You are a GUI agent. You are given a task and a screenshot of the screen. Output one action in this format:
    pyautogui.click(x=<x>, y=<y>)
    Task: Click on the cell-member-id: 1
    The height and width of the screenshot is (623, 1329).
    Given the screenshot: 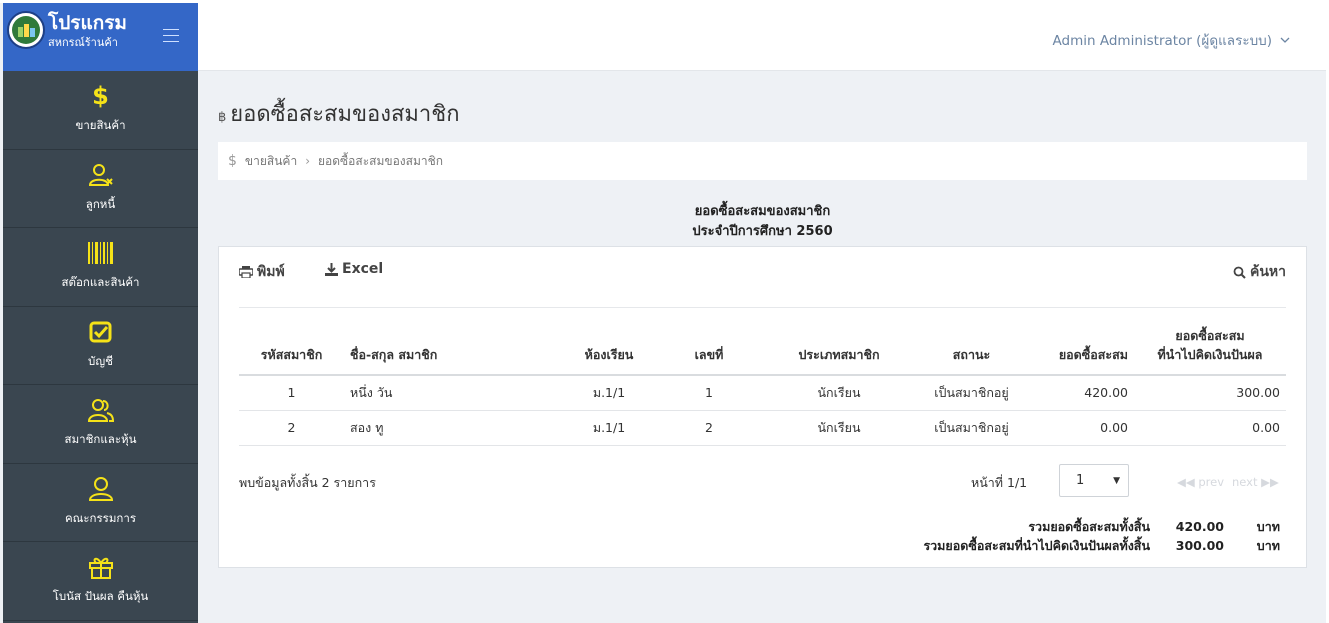 What is the action you would take?
    pyautogui.click(x=291, y=393)
    